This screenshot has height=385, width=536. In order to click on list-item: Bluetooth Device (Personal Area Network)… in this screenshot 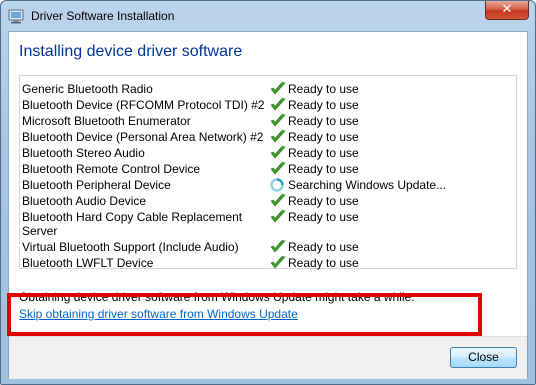, I will do `click(268, 138)`.